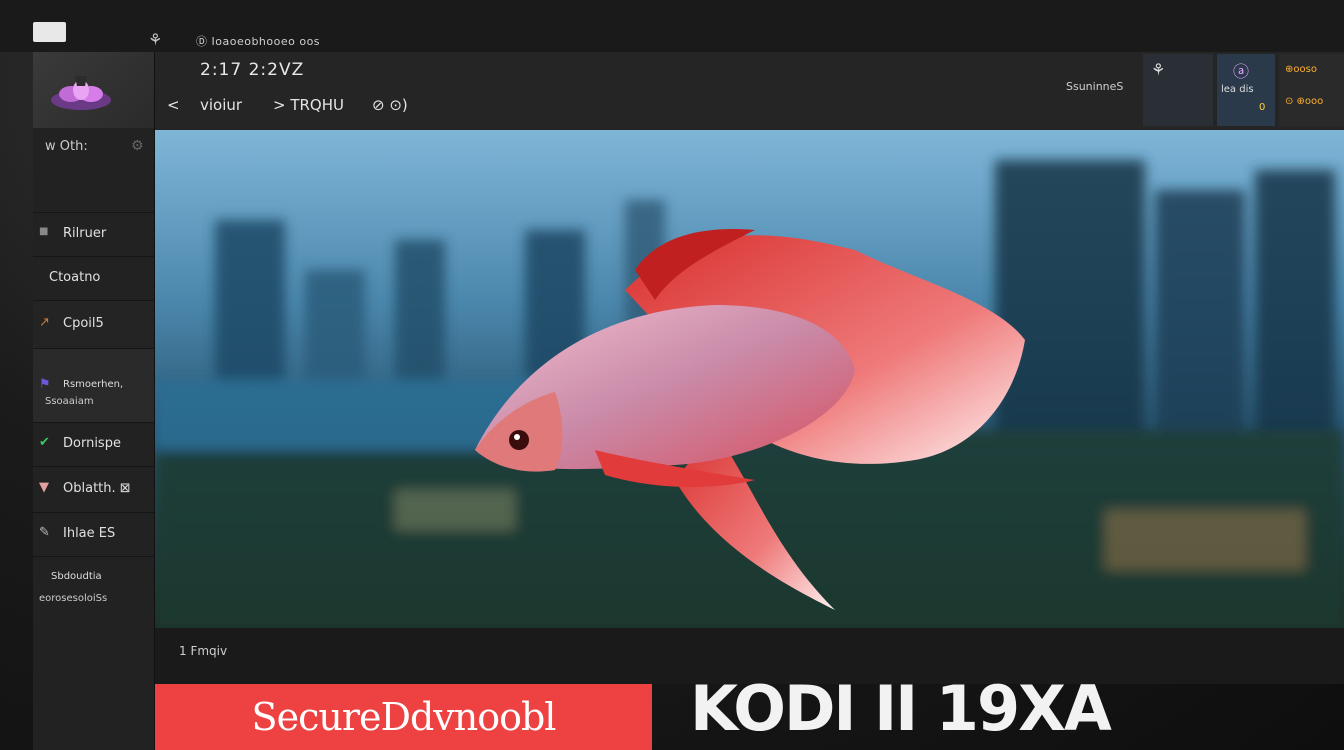 This screenshot has width=1344, height=750. Describe the element at coordinates (390, 105) in the screenshot. I see `nav-item-toggle: ⊘ ⊙)` at that location.